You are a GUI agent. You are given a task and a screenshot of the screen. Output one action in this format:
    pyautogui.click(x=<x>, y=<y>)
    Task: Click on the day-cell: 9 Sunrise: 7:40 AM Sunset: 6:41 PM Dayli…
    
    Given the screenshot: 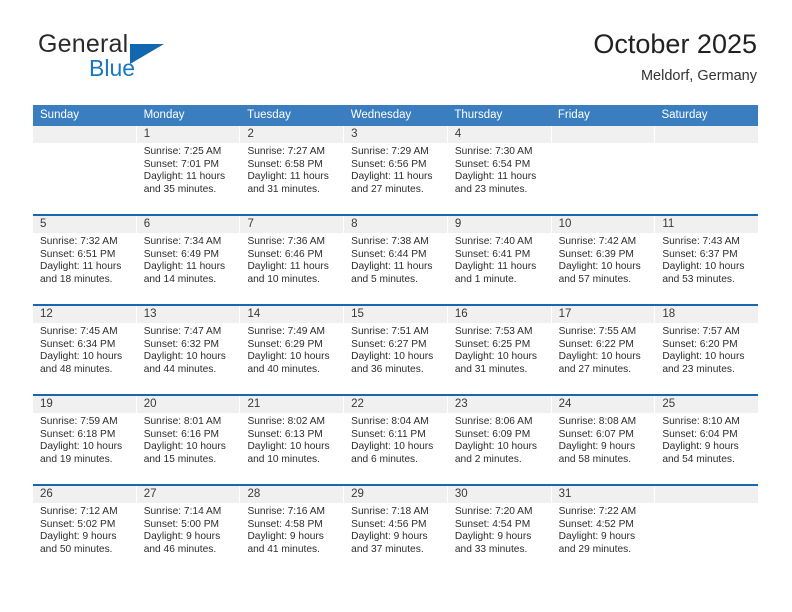 What is the action you would take?
    pyautogui.click(x=499, y=260)
    